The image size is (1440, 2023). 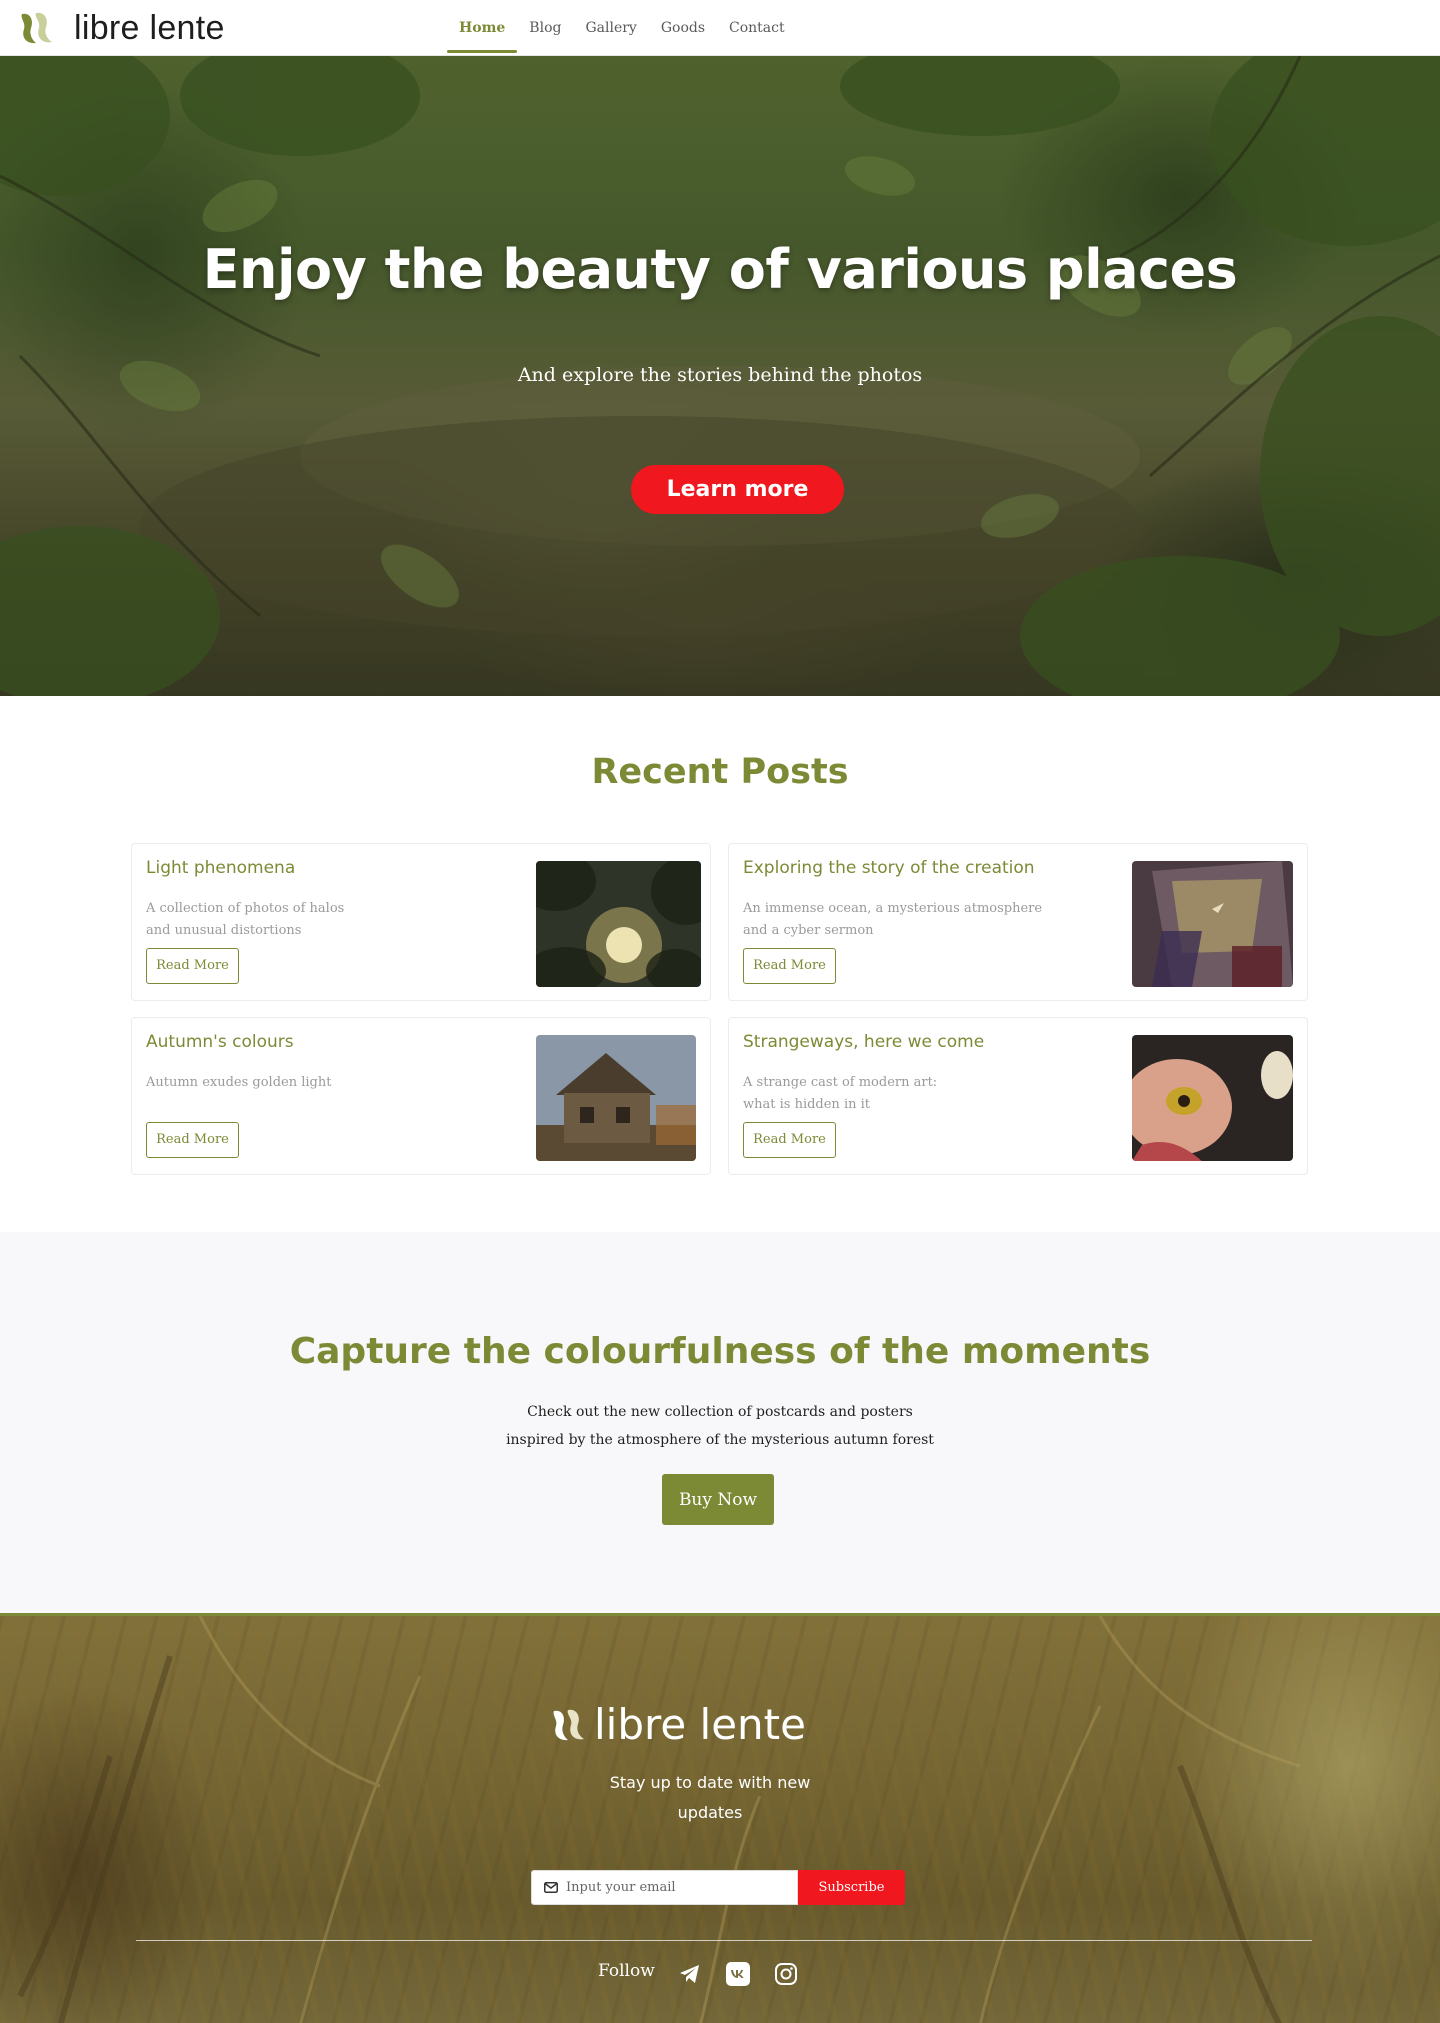 What do you see at coordinates (724, 1940) in the screenshot?
I see `footer-divider` at bounding box center [724, 1940].